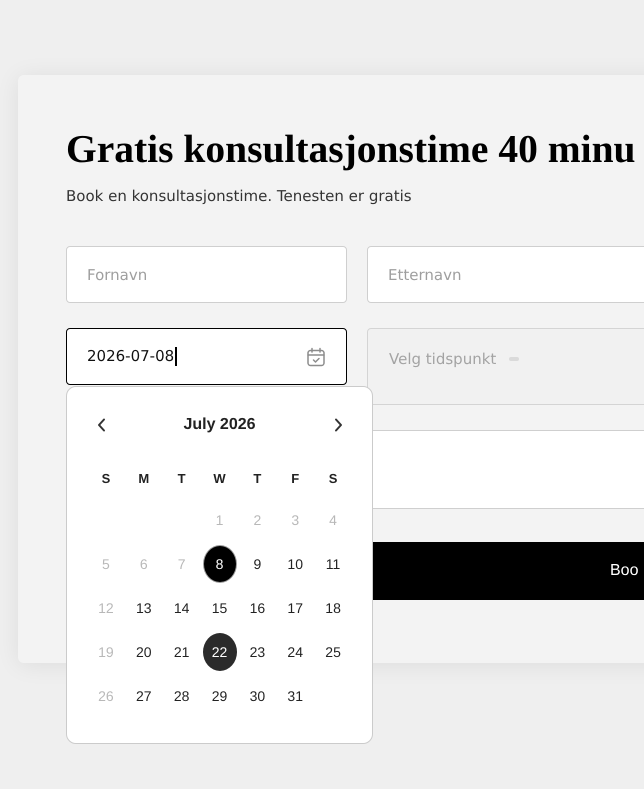 The height and width of the screenshot is (789, 644). Describe the element at coordinates (351, 149) in the screenshot. I see `form-title: Gratis konsultasjonstime 40 minu` at that location.